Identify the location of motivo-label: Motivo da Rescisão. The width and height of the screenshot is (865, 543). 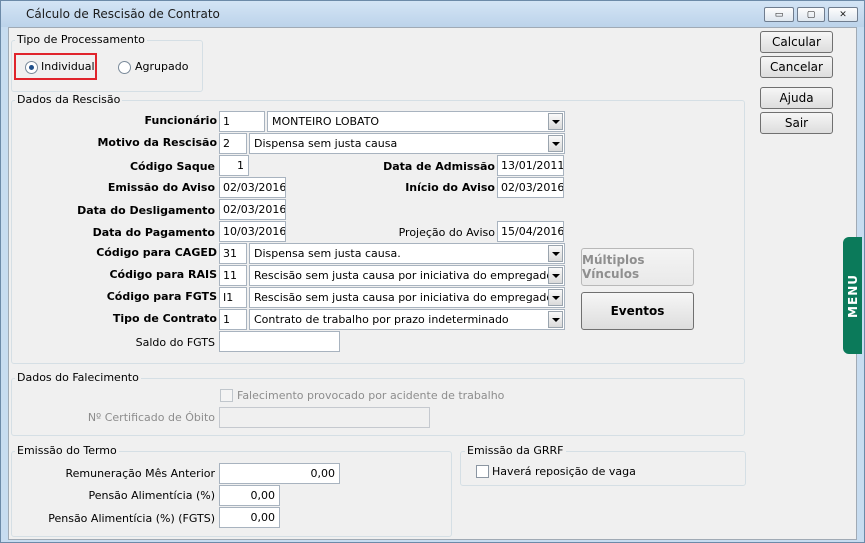
(157, 142).